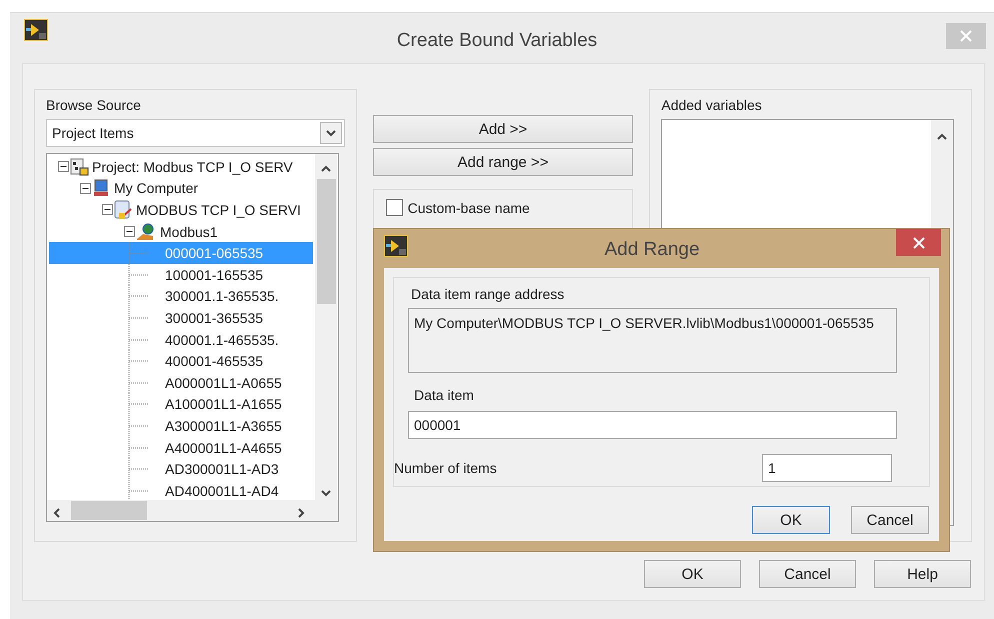 The width and height of the screenshot is (994, 619). What do you see at coordinates (326, 327) in the screenshot?
I see `vertical-scrollbar` at bounding box center [326, 327].